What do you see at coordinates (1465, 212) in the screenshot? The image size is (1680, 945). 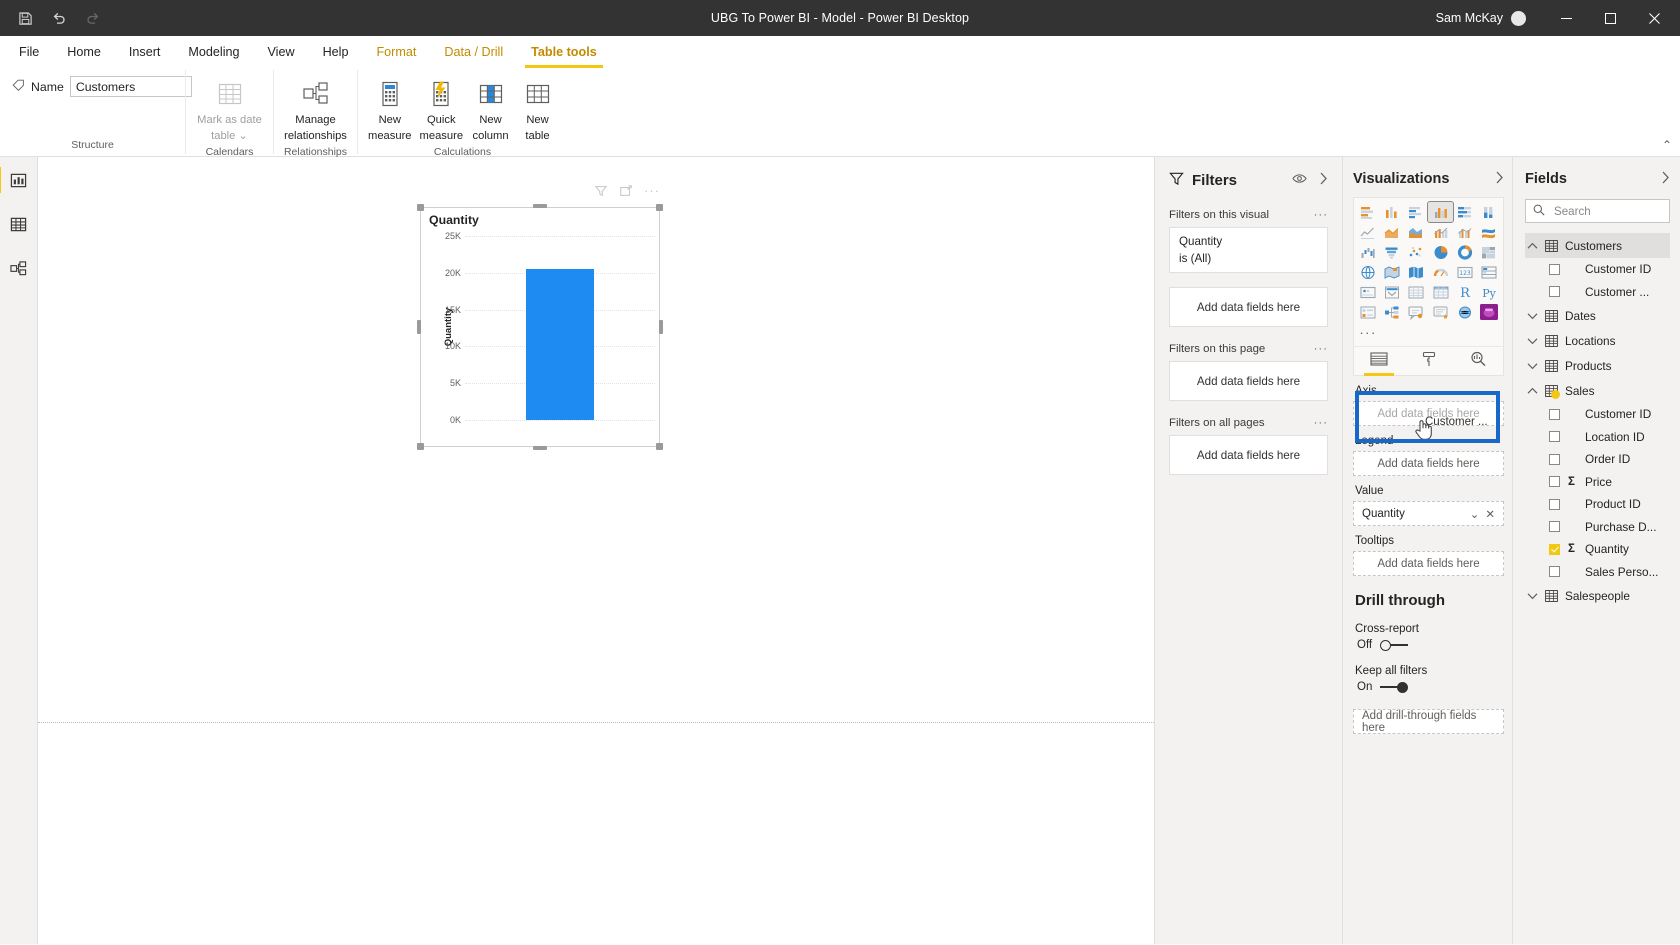 I see `100-stacked-bar-chart-icon` at bounding box center [1465, 212].